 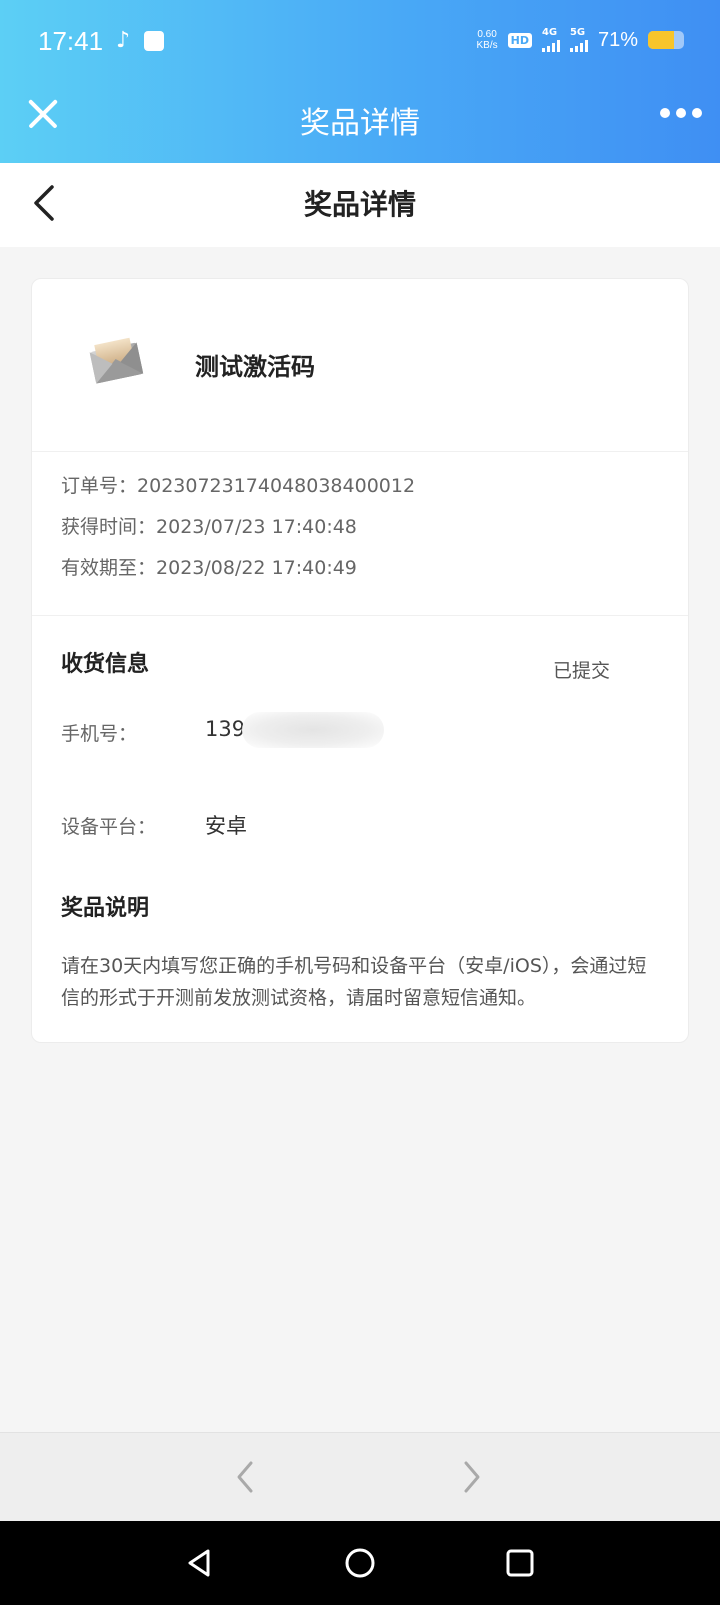 I want to click on submission-status: 已提交, so click(x=582, y=671).